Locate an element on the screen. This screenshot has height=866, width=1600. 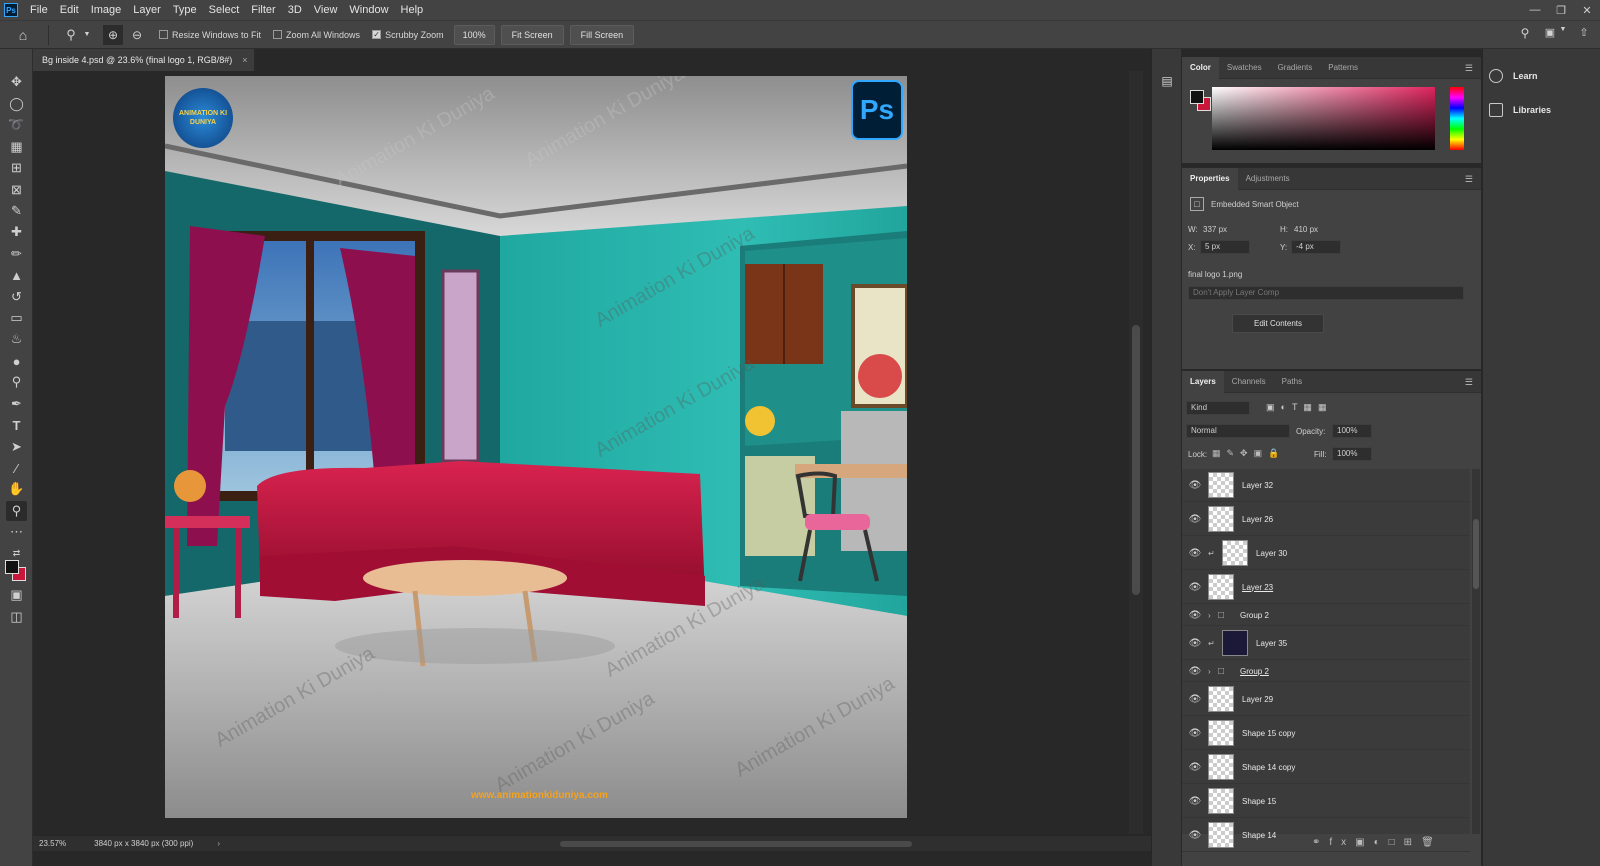
layers-scrollbar is located at coordinates (1476, 651).